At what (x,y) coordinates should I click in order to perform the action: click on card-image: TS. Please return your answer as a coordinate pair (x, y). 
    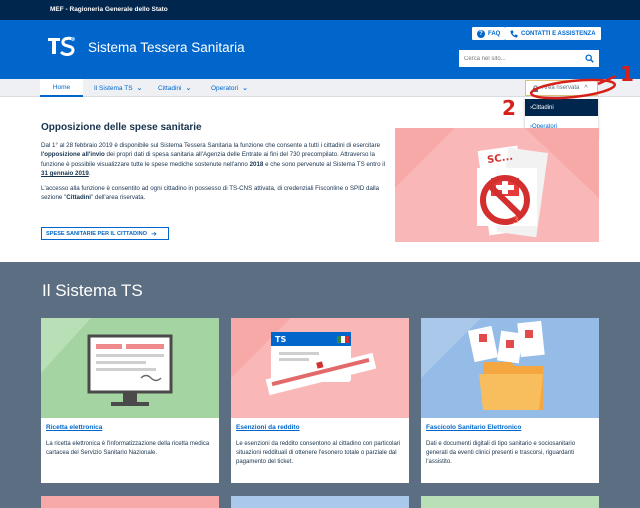
    Looking at the image, I should click on (320, 368).